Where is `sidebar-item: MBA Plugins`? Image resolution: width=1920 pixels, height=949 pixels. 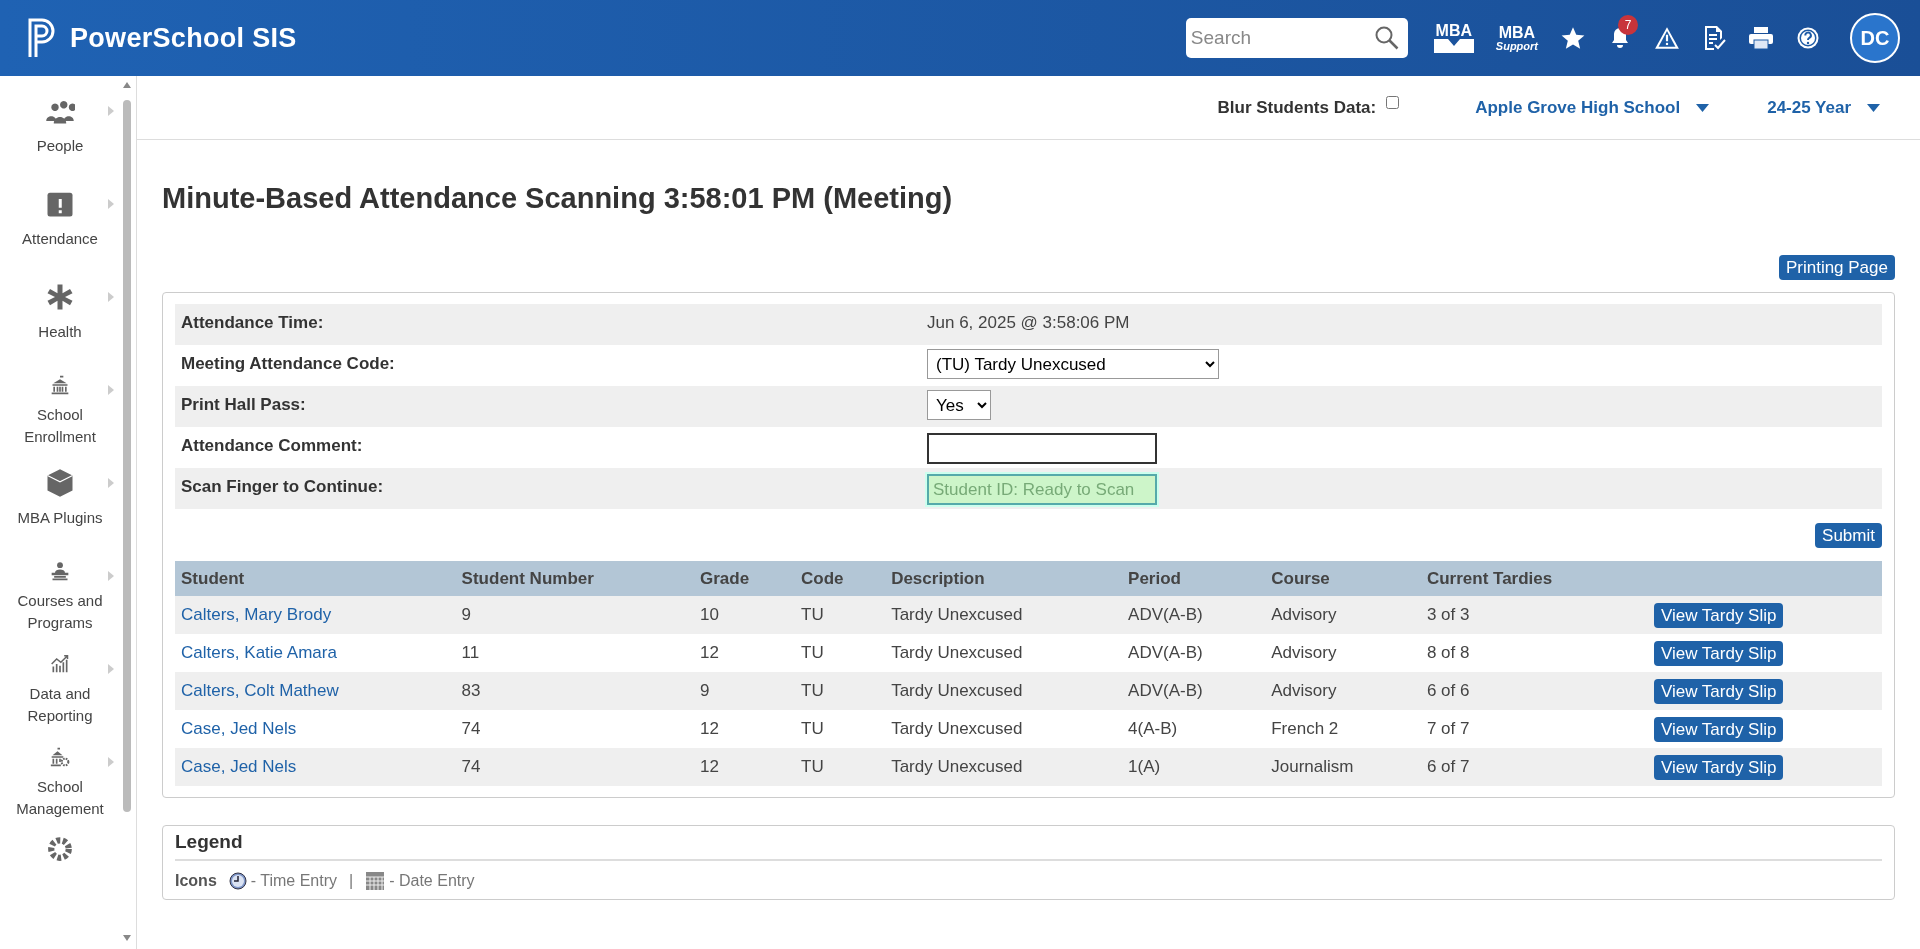
sidebar-item: MBA Plugins is located at coordinates (60, 494).